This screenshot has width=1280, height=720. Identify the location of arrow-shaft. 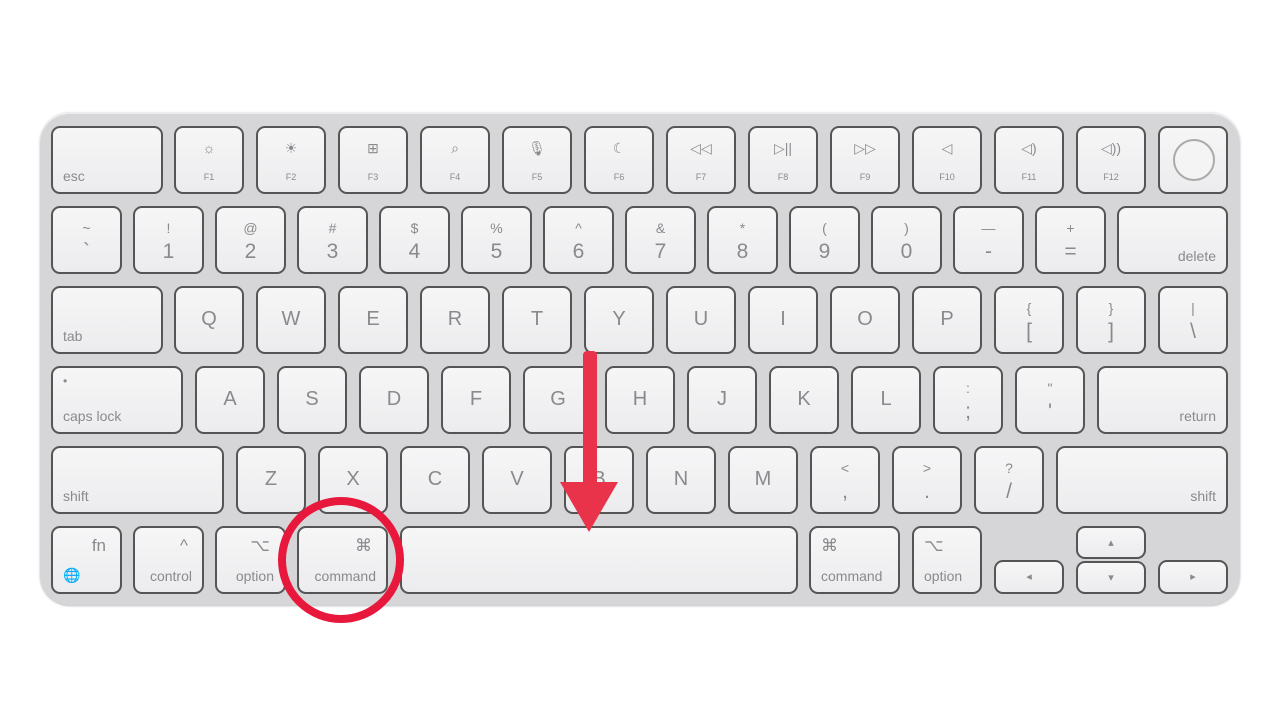
(590, 420).